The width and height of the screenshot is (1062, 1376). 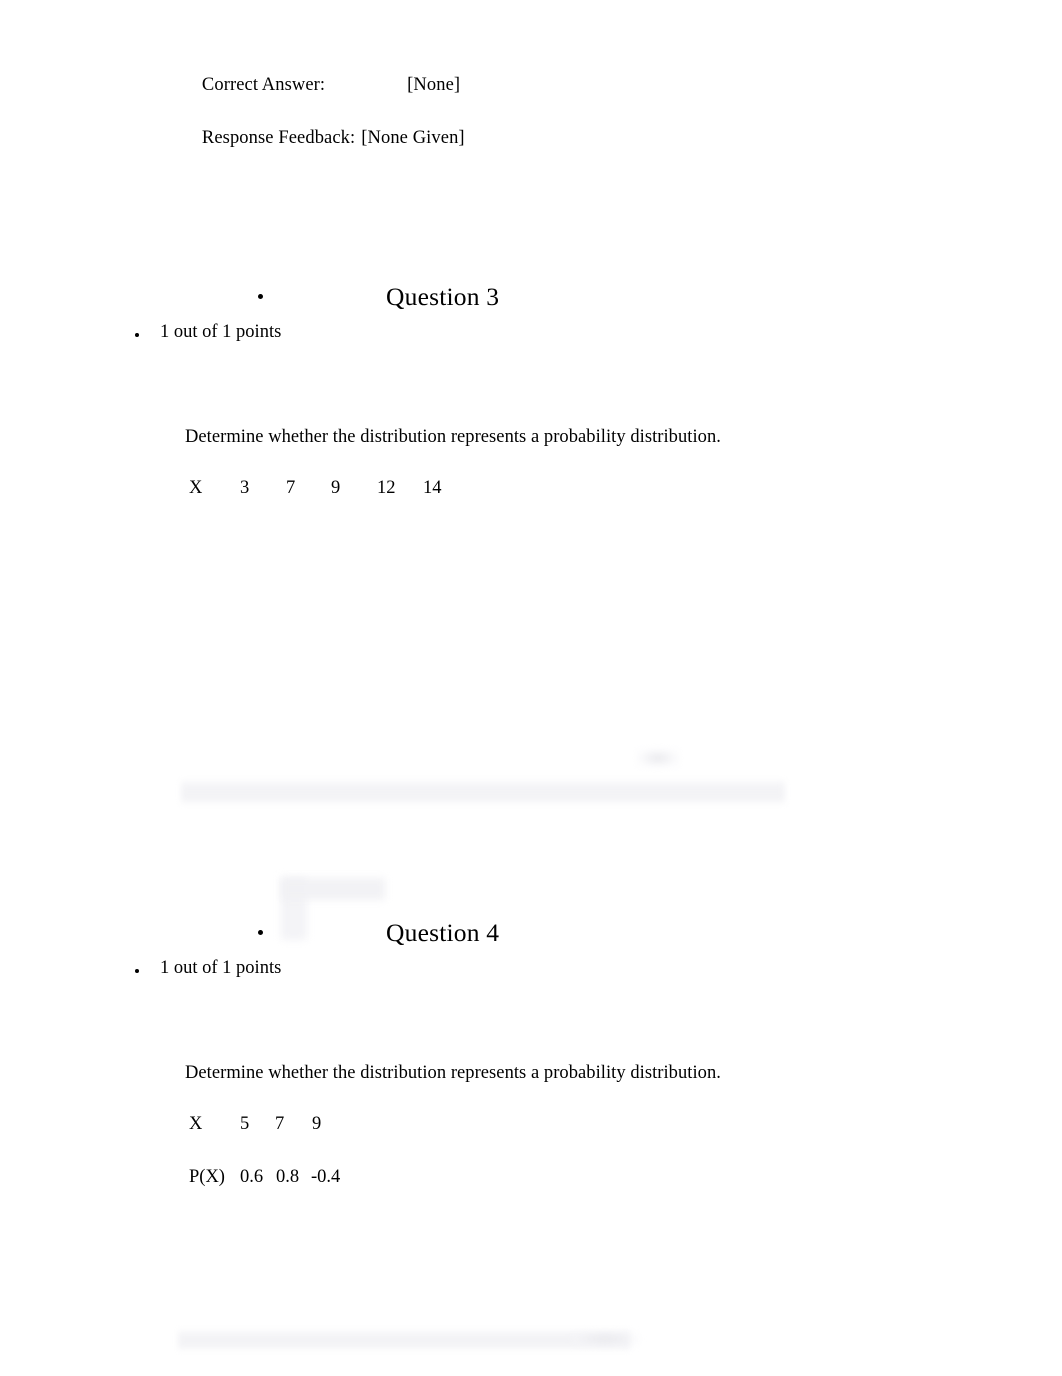 I want to click on question-3-title: Question 3, so click(x=443, y=296).